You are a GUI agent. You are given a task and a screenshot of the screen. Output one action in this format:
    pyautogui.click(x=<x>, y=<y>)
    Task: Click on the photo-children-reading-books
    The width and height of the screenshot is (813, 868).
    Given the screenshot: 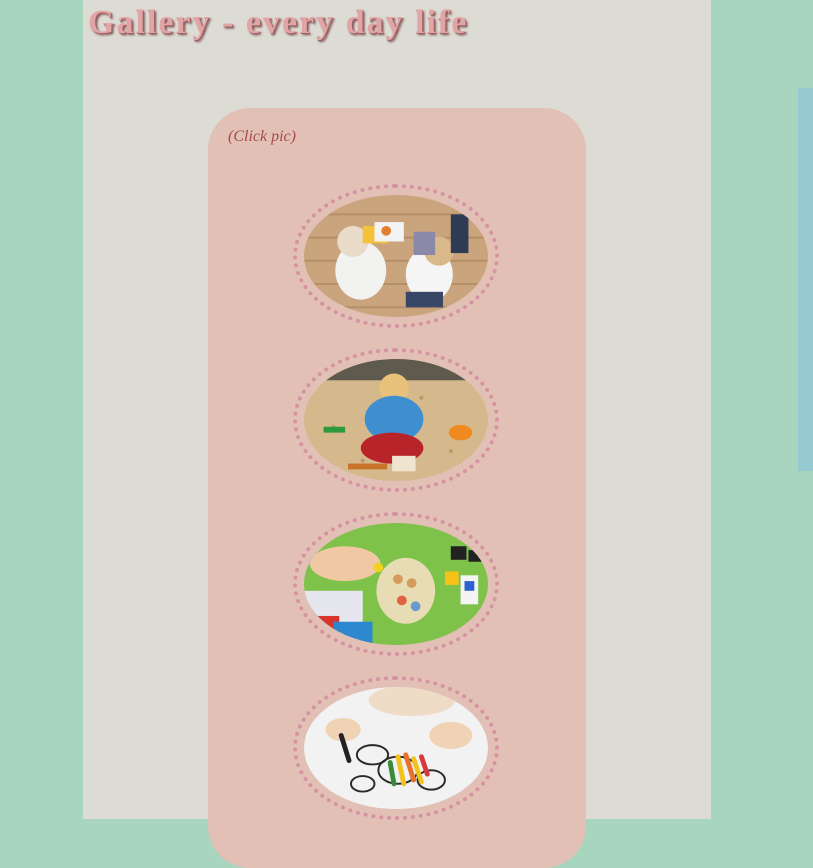 What is the action you would take?
    pyautogui.click(x=396, y=256)
    